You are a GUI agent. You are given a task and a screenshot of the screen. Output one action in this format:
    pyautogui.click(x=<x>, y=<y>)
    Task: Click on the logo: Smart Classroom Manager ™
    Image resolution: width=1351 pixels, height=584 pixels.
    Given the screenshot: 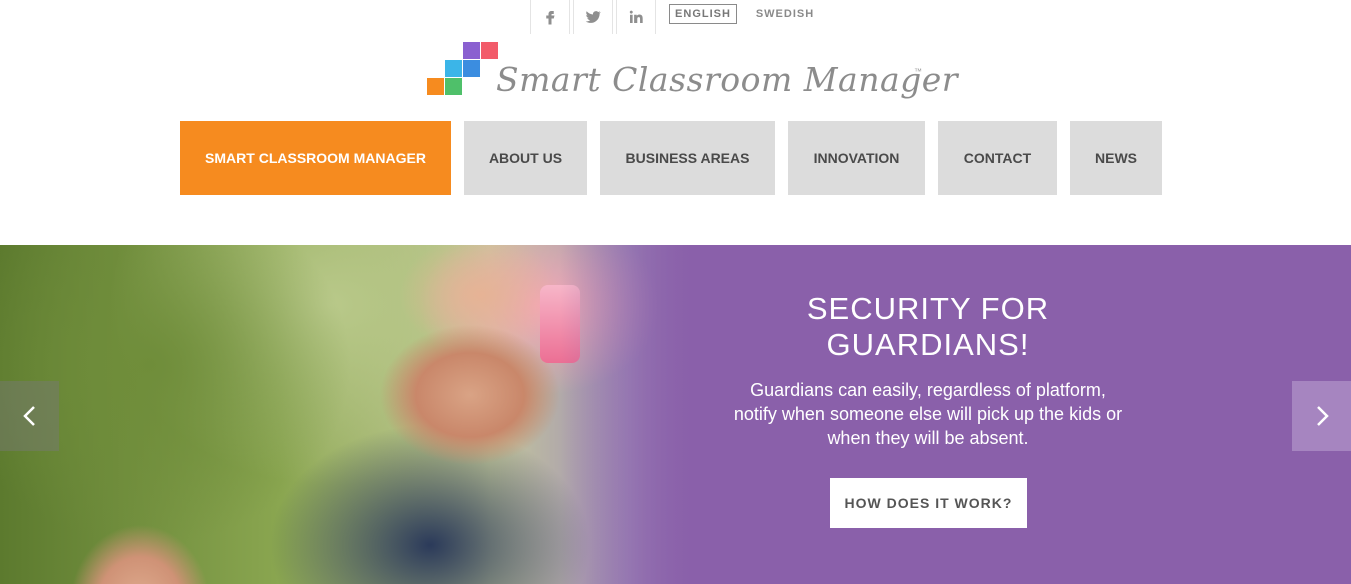 What is the action you would take?
    pyautogui.click(x=692, y=75)
    